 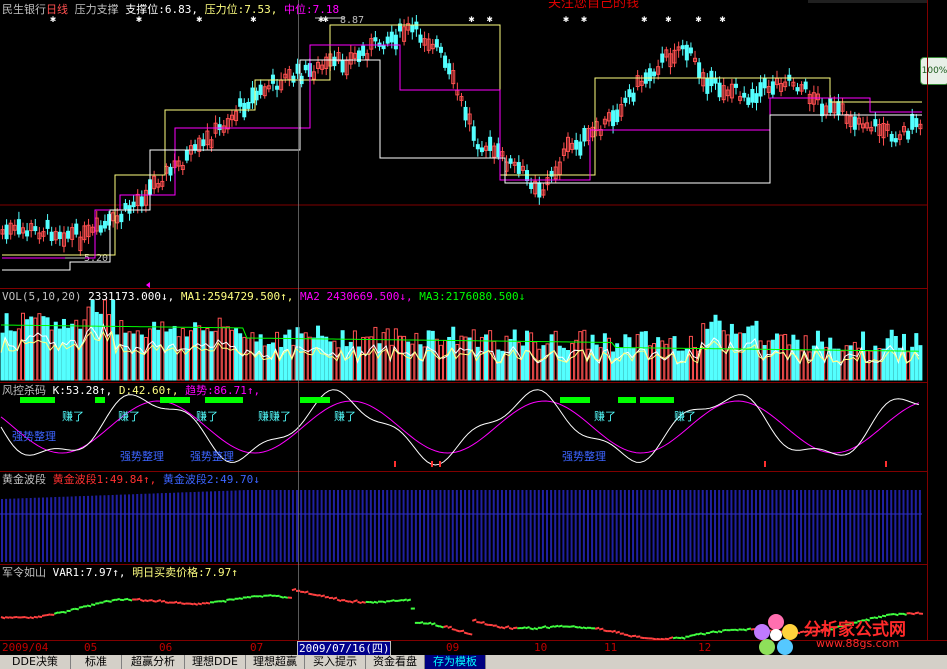 I want to click on k-label: K:, so click(x=59, y=390).